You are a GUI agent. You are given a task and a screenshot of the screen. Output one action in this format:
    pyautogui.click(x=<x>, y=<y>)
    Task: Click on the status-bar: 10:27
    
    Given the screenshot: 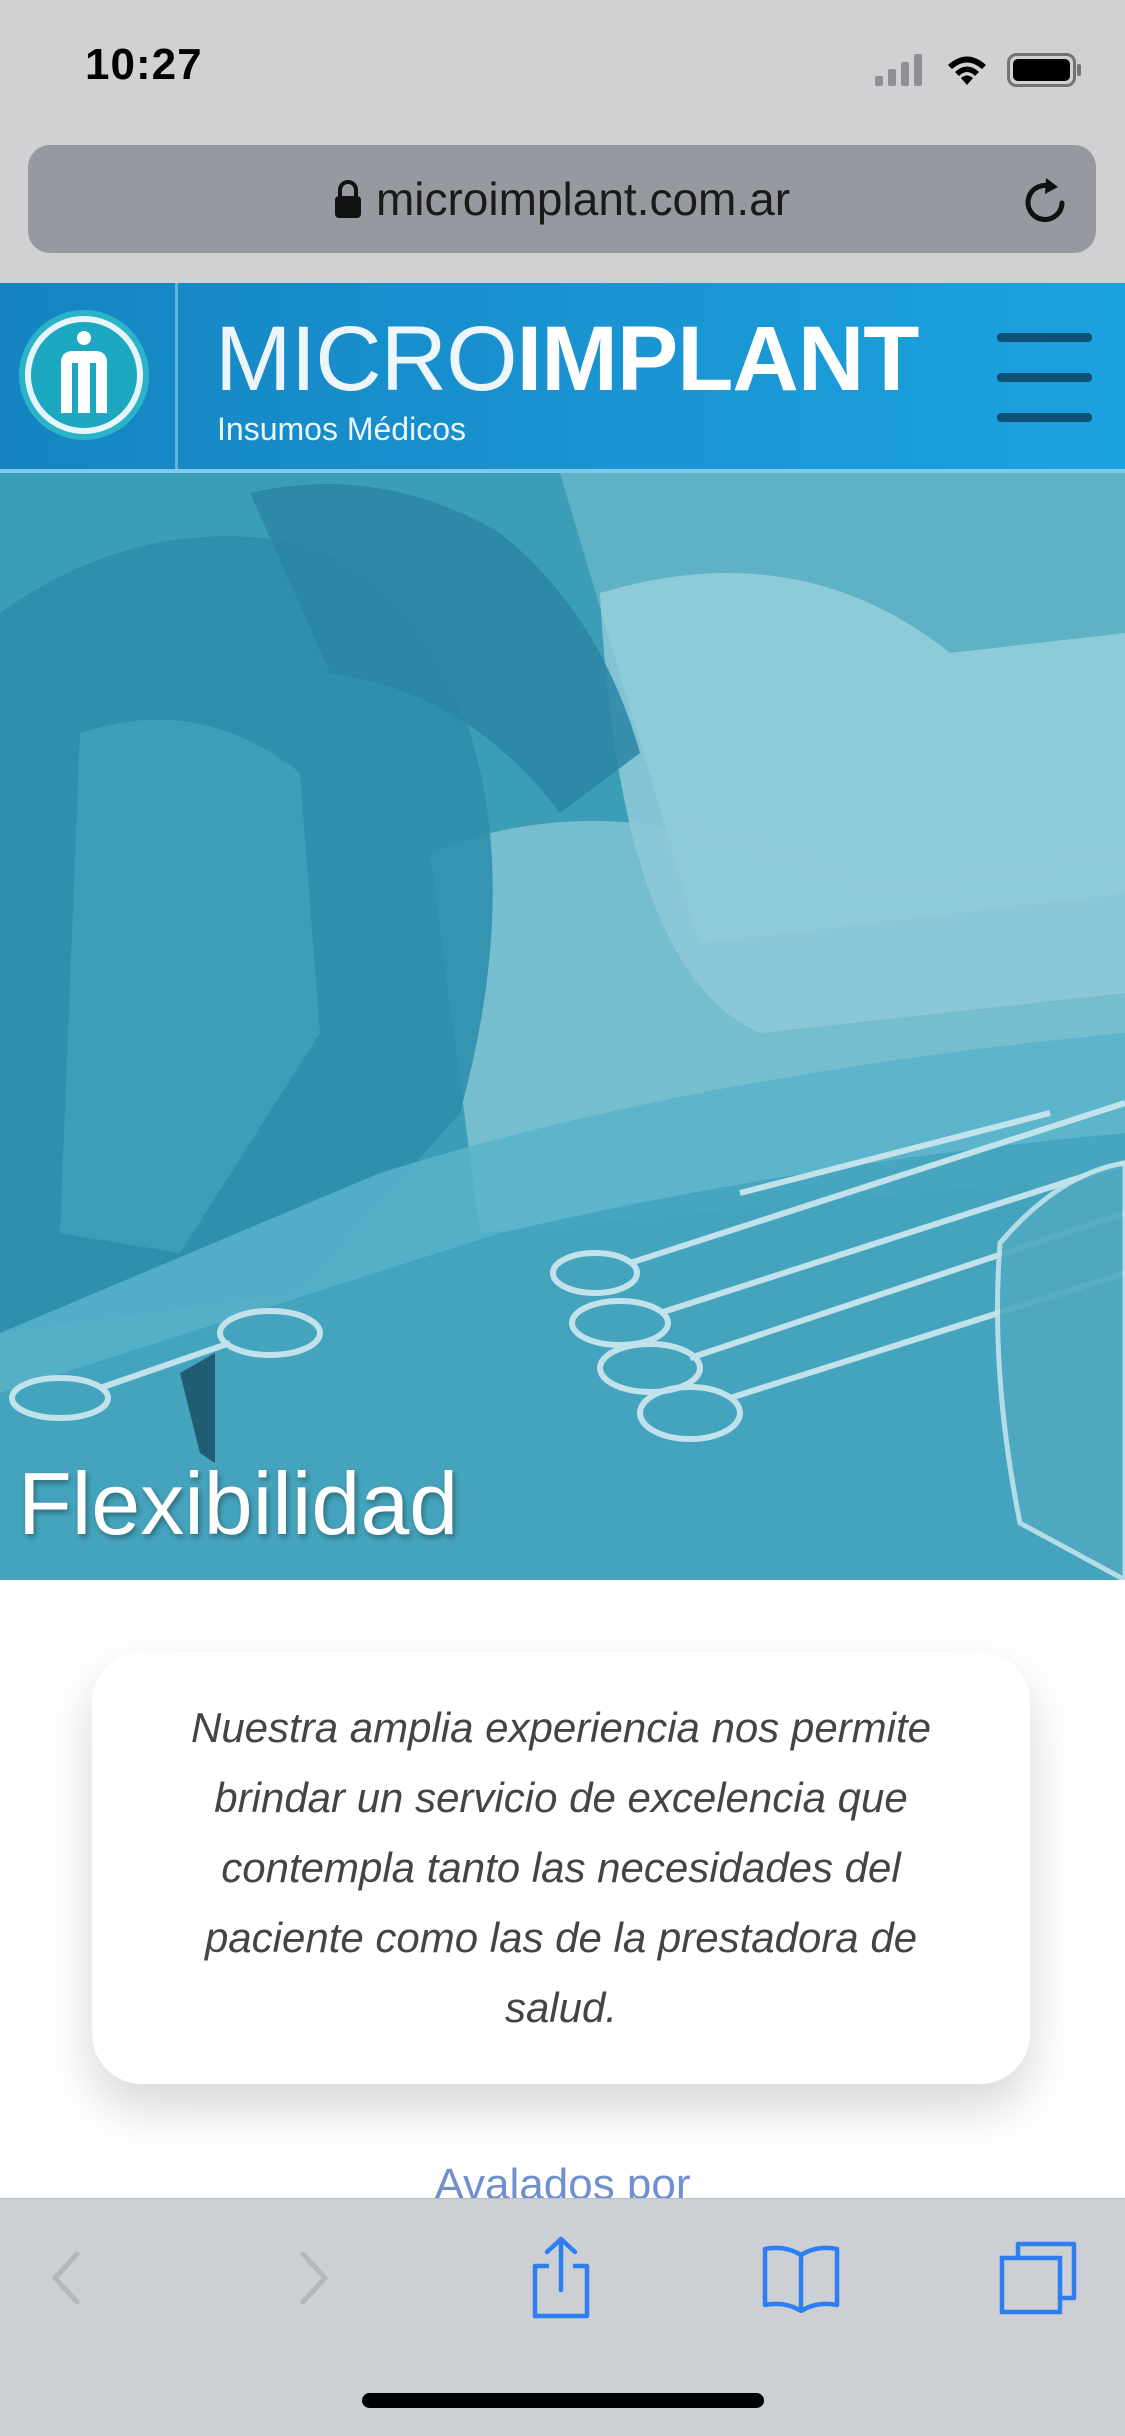 What is the action you would take?
    pyautogui.click(x=562, y=67)
    